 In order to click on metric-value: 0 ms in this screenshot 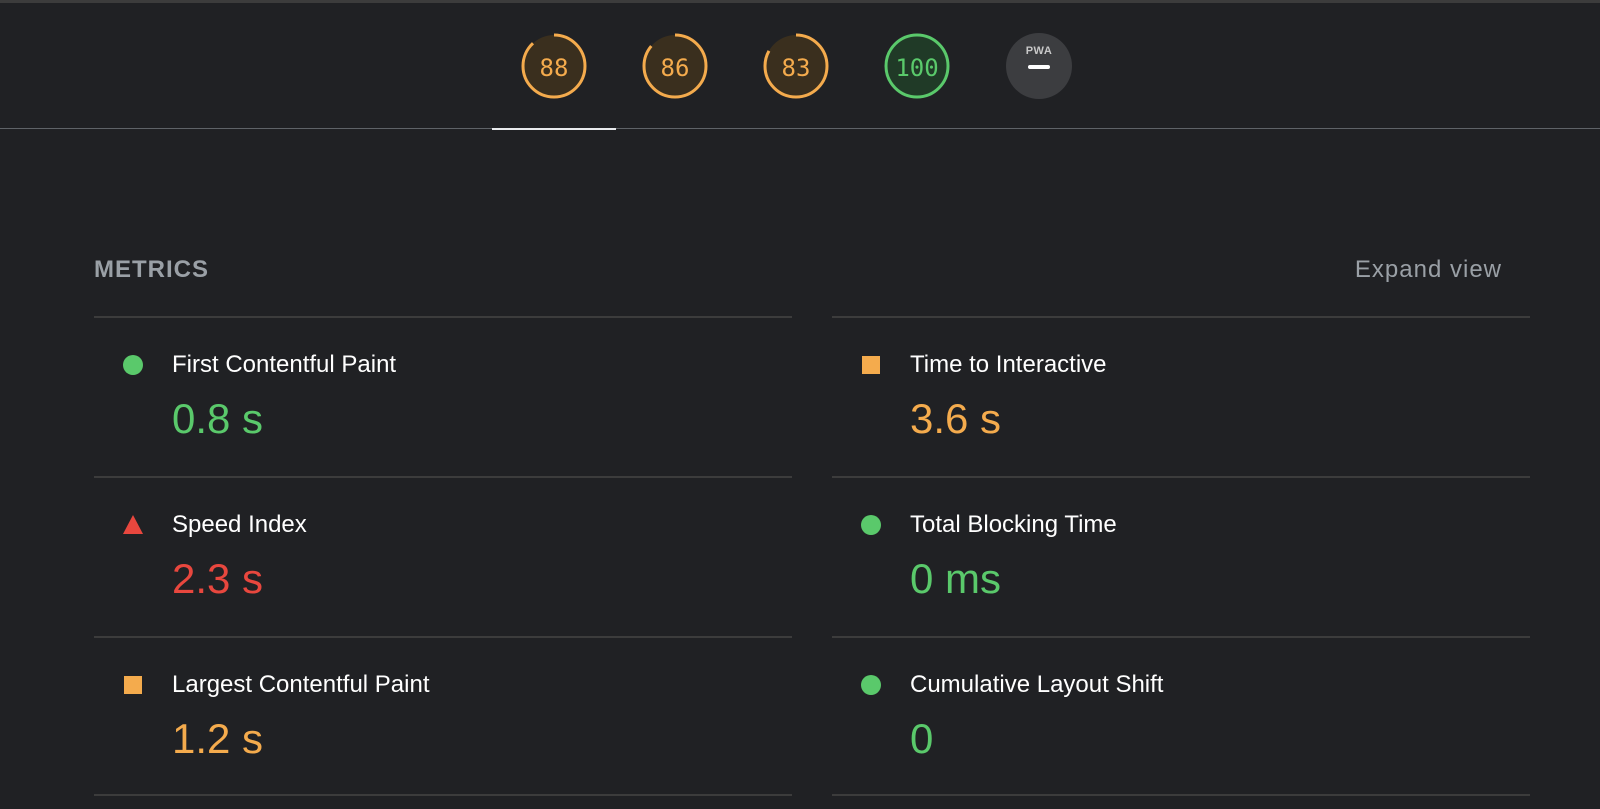, I will do `click(956, 578)`.